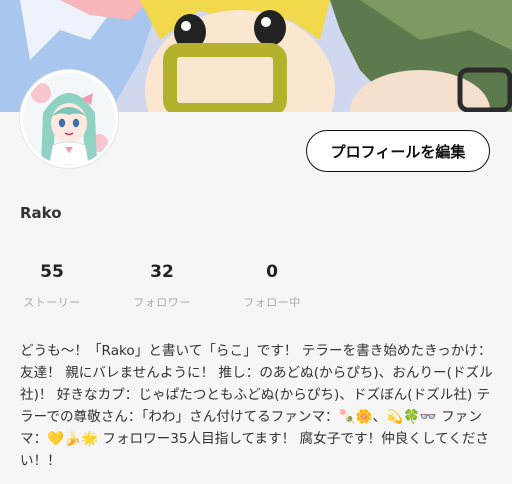  Describe the element at coordinates (162, 272) in the screenshot. I see `followers-count: 32` at that location.